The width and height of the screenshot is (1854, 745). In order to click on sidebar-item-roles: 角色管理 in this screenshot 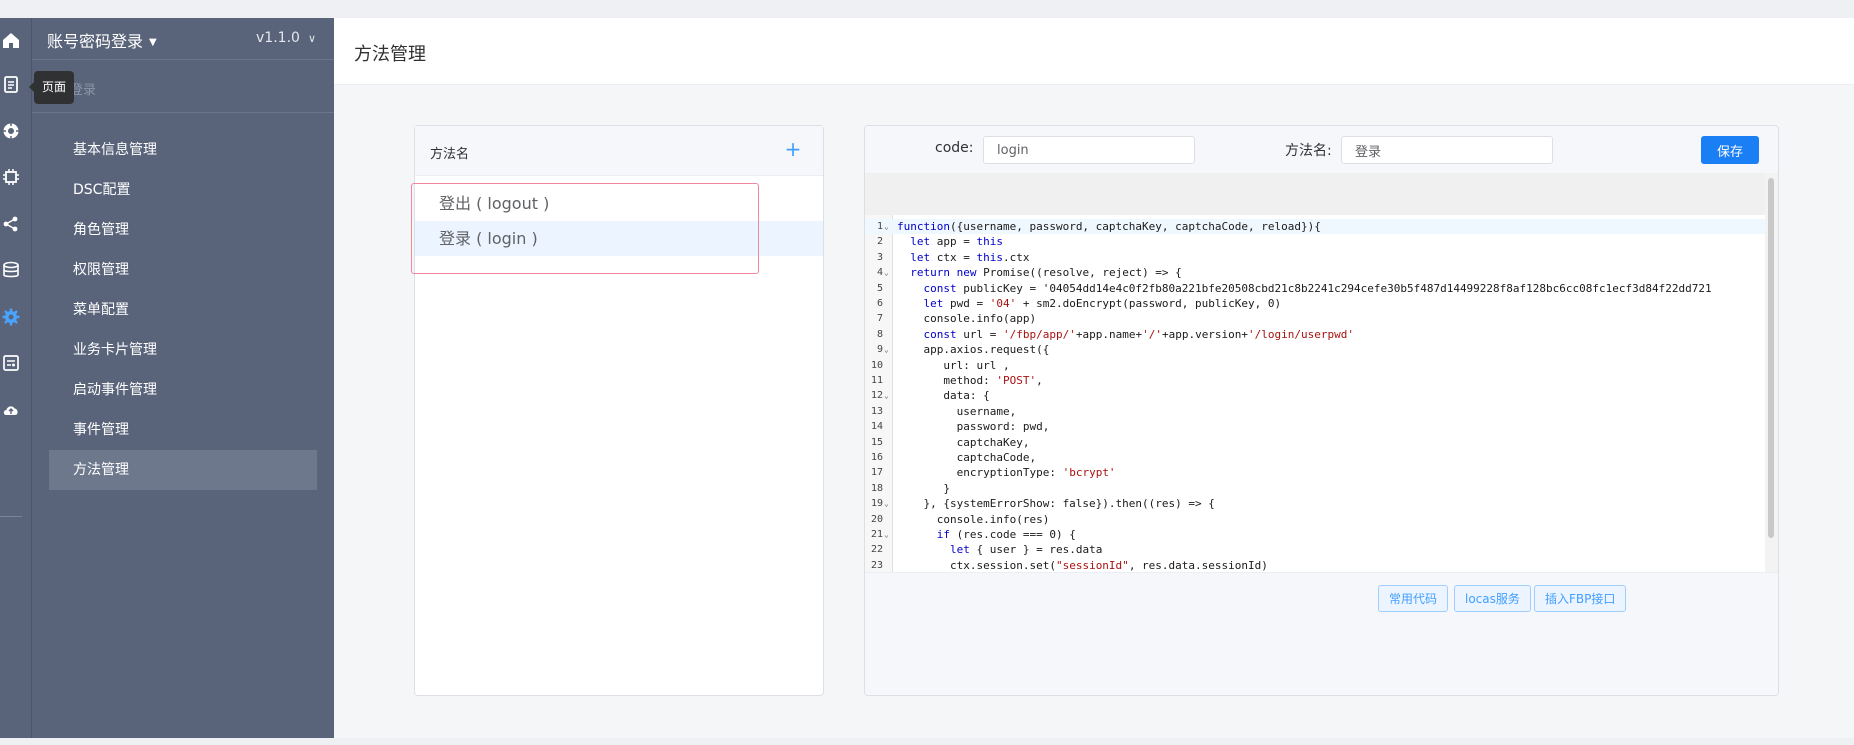, I will do `click(183, 230)`.